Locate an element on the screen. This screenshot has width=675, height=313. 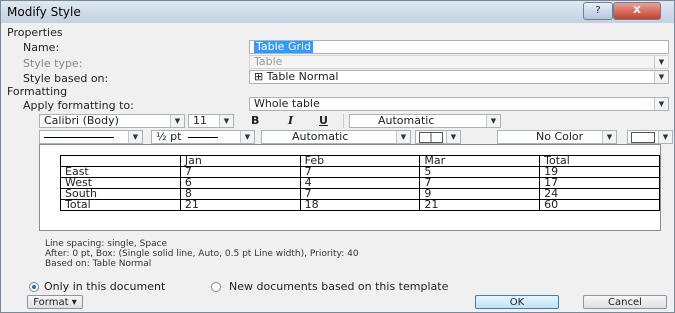
border-color-select: Automatic ▼ is located at coordinates (336, 137).